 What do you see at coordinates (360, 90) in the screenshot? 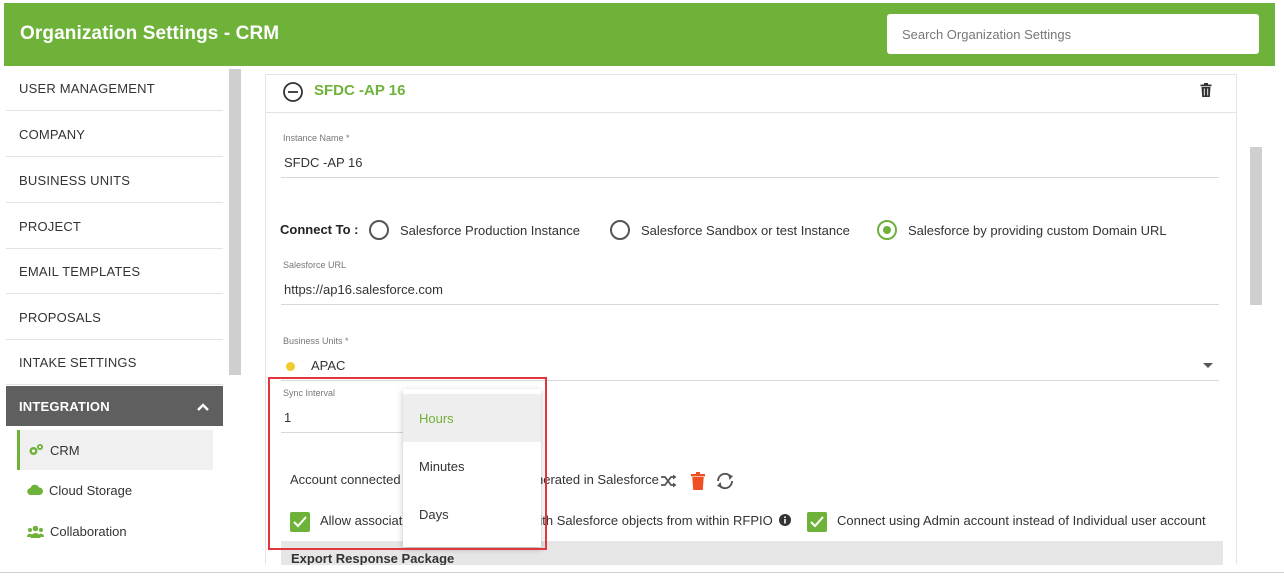
I see `instance-title: SFDC -AP 16` at bounding box center [360, 90].